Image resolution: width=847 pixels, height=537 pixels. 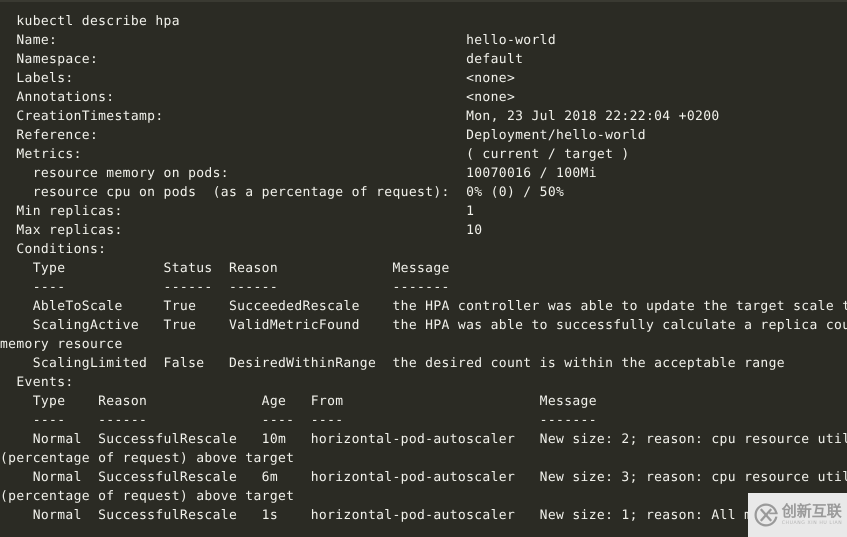 What do you see at coordinates (237, 211) in the screenshot?
I see `field-min-replicas: Min replicas: 1` at bounding box center [237, 211].